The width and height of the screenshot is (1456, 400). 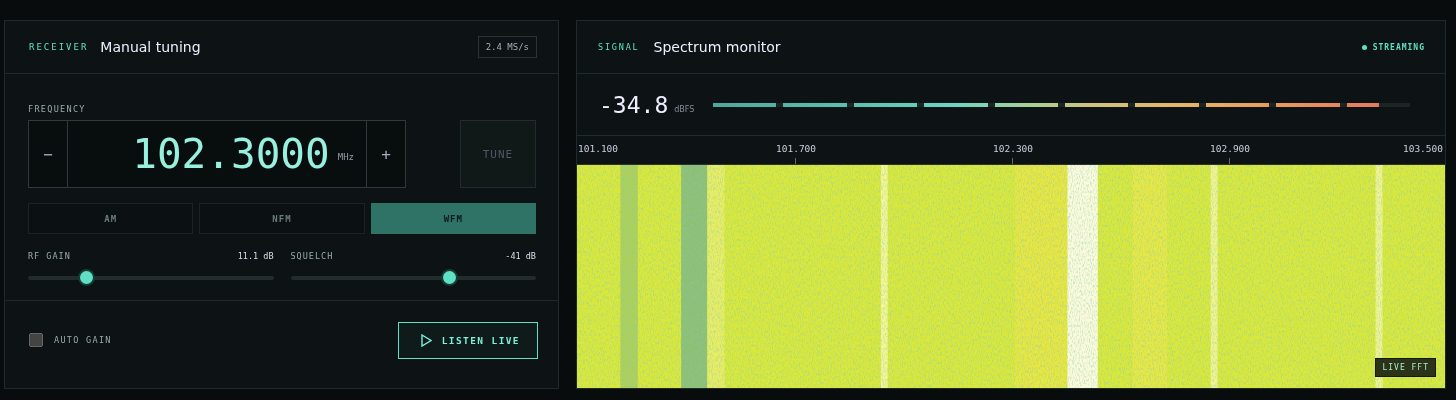 What do you see at coordinates (1013, 148) in the screenshot?
I see `axis-label: 102.300` at bounding box center [1013, 148].